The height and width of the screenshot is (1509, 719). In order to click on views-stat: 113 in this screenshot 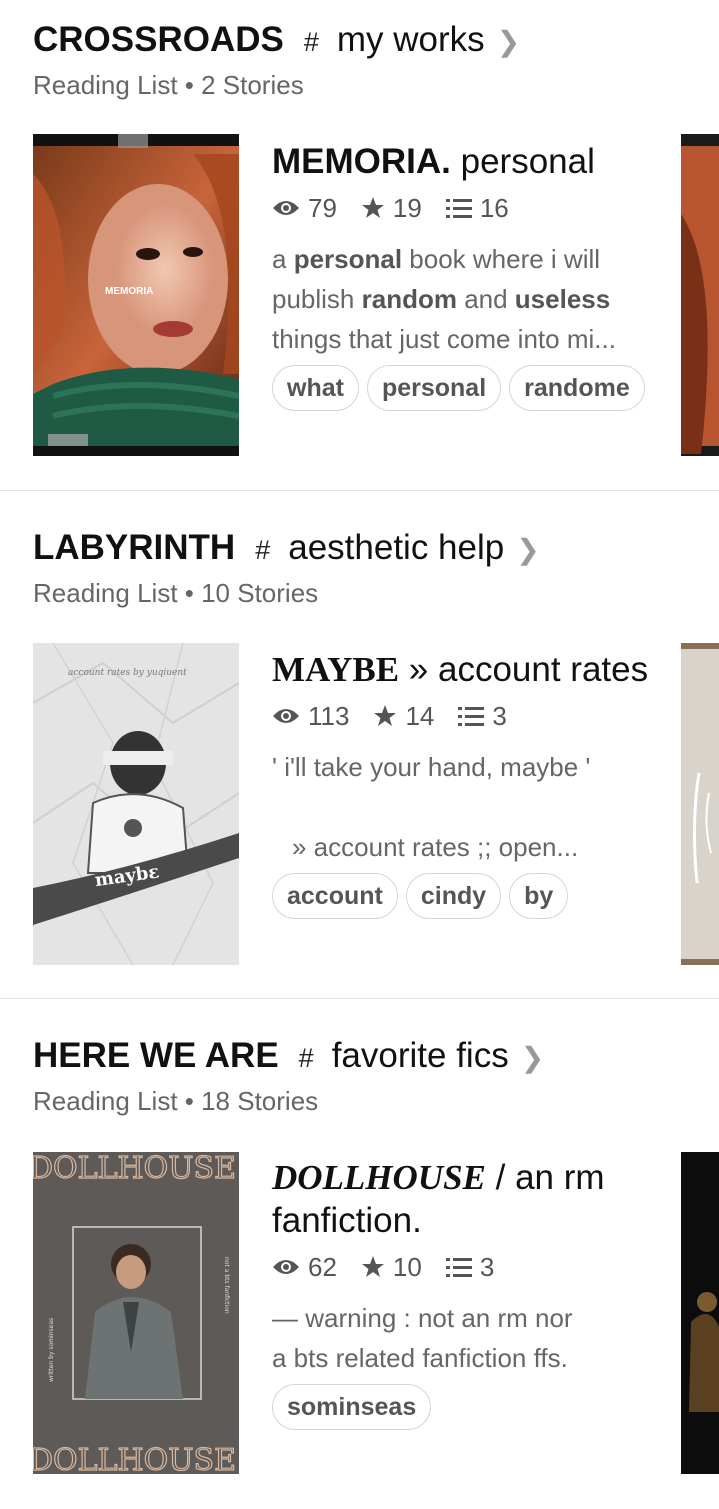, I will do `click(310, 716)`.